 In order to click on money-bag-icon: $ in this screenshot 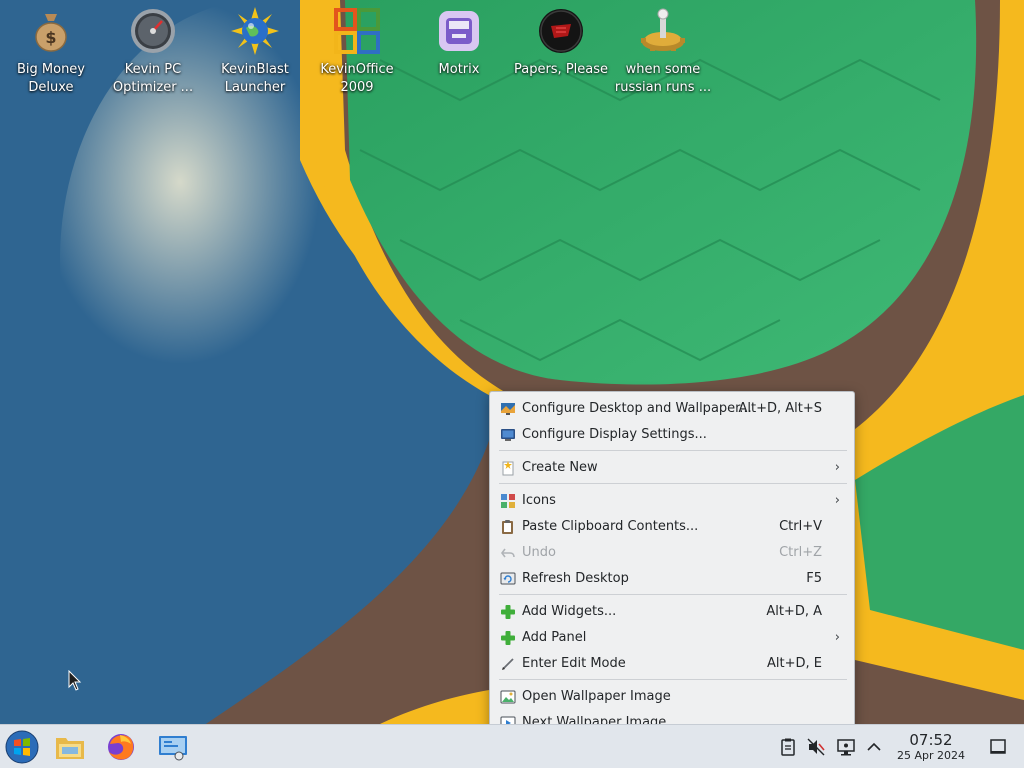, I will do `click(51, 33)`.